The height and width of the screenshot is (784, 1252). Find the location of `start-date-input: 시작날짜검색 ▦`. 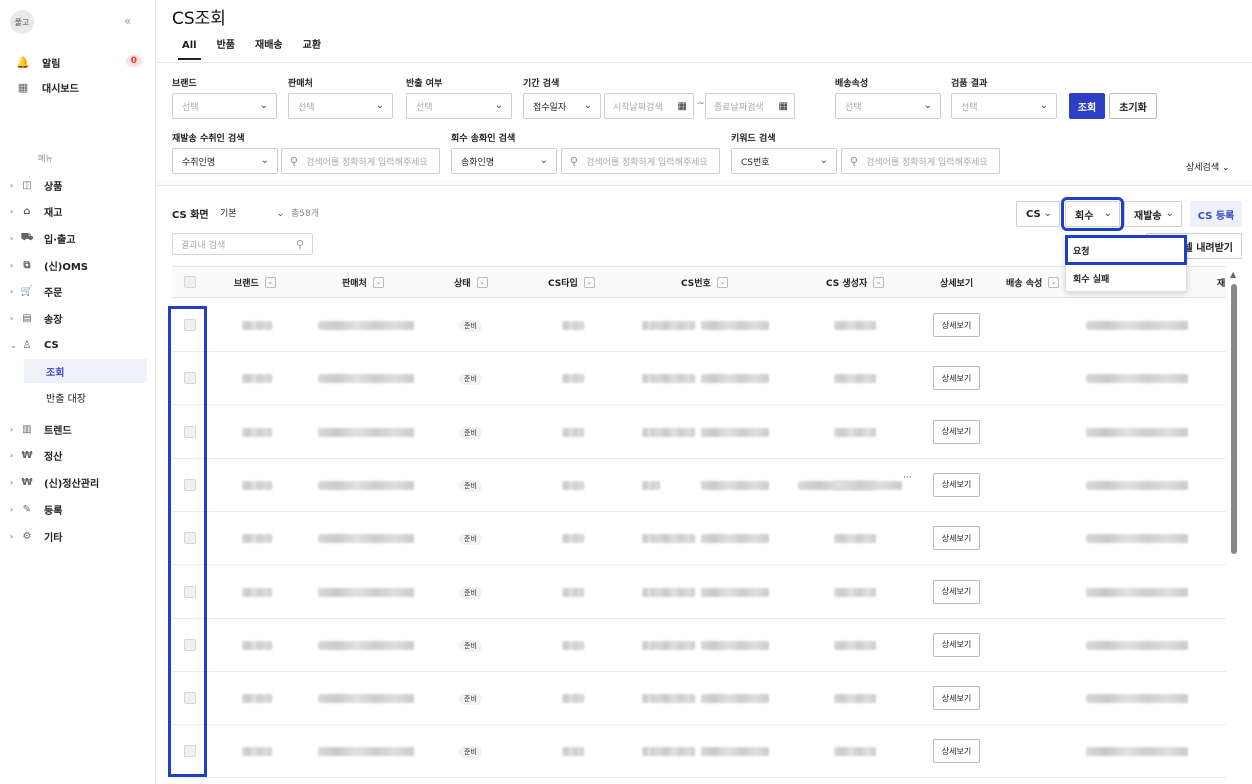

start-date-input: 시작날짜검색 ▦ is located at coordinates (649, 106).